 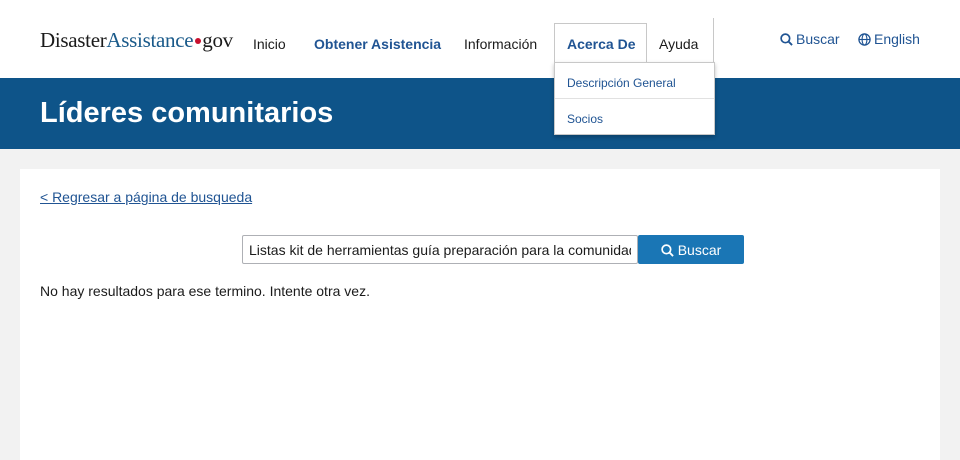 I want to click on header-search-label: Buscar, so click(x=818, y=39).